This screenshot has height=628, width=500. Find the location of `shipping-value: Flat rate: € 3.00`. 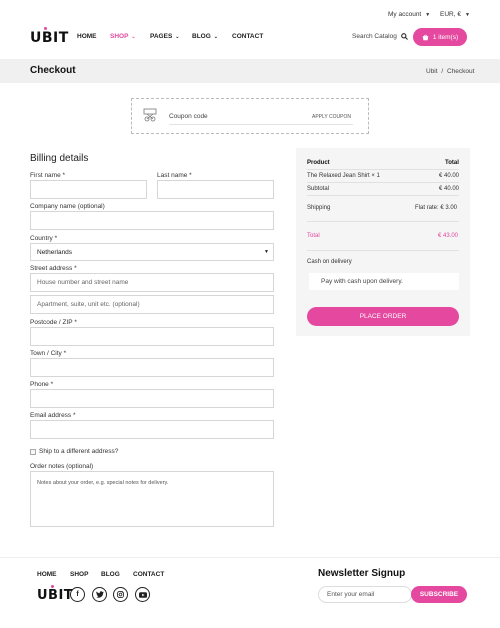

shipping-value: Flat rate: € 3.00 is located at coordinates (436, 208).